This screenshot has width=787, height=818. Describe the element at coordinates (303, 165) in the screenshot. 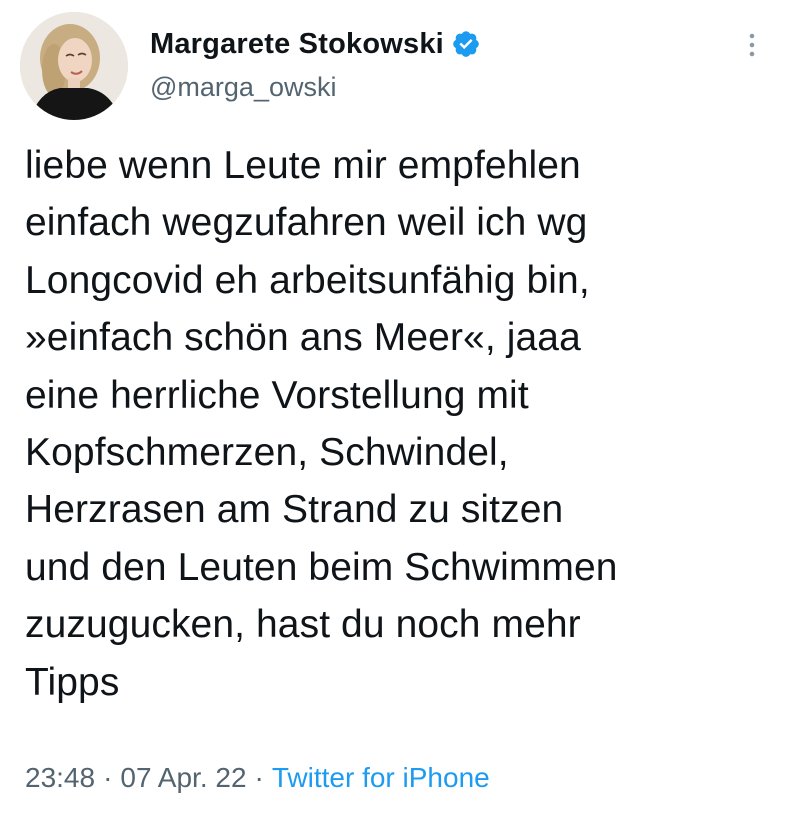

I see `tweet-text-line: liebe wenn Leute mir empfehlen` at that location.